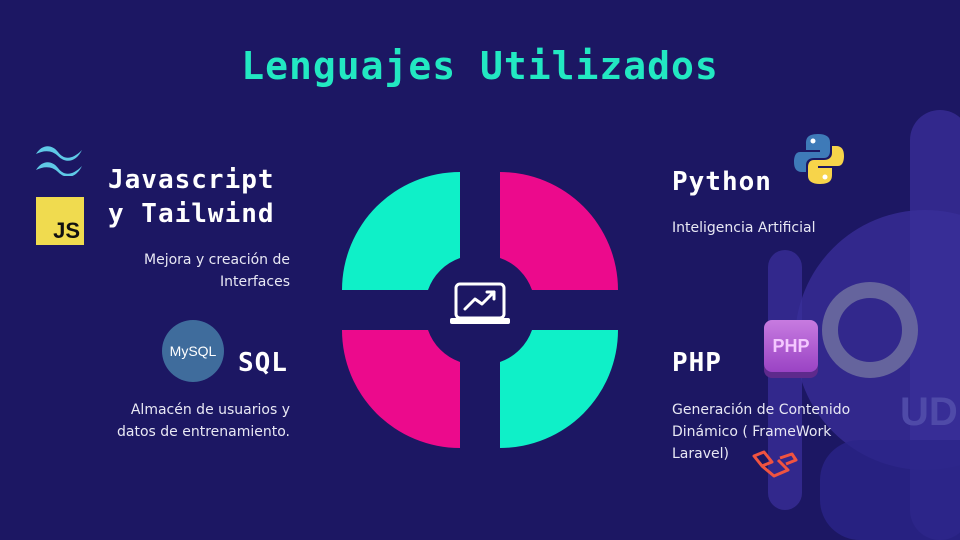  What do you see at coordinates (929, 412) in the screenshot?
I see `svg-text: UD` at bounding box center [929, 412].